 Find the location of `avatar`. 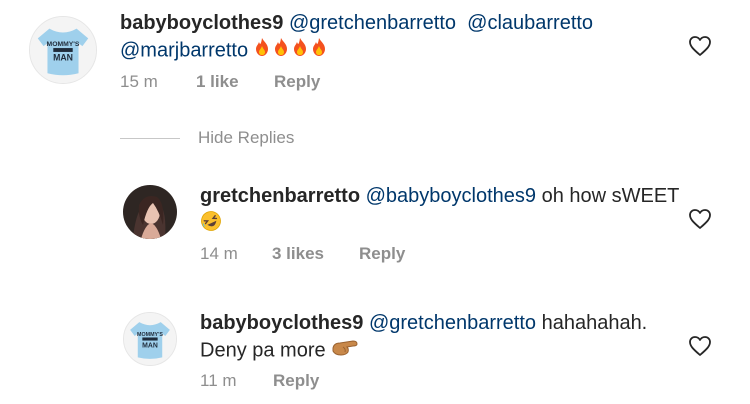

avatar is located at coordinates (150, 212).